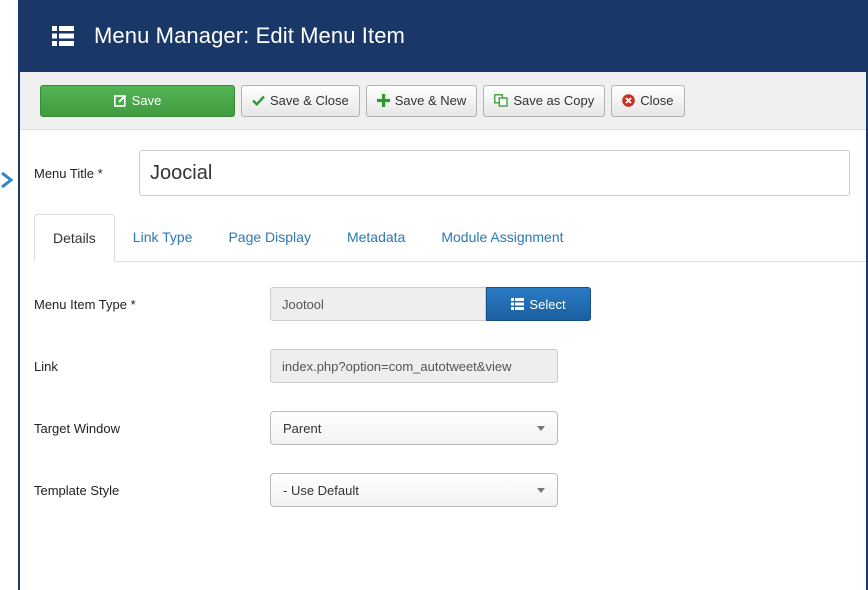  I want to click on copy-icon, so click(501, 100).